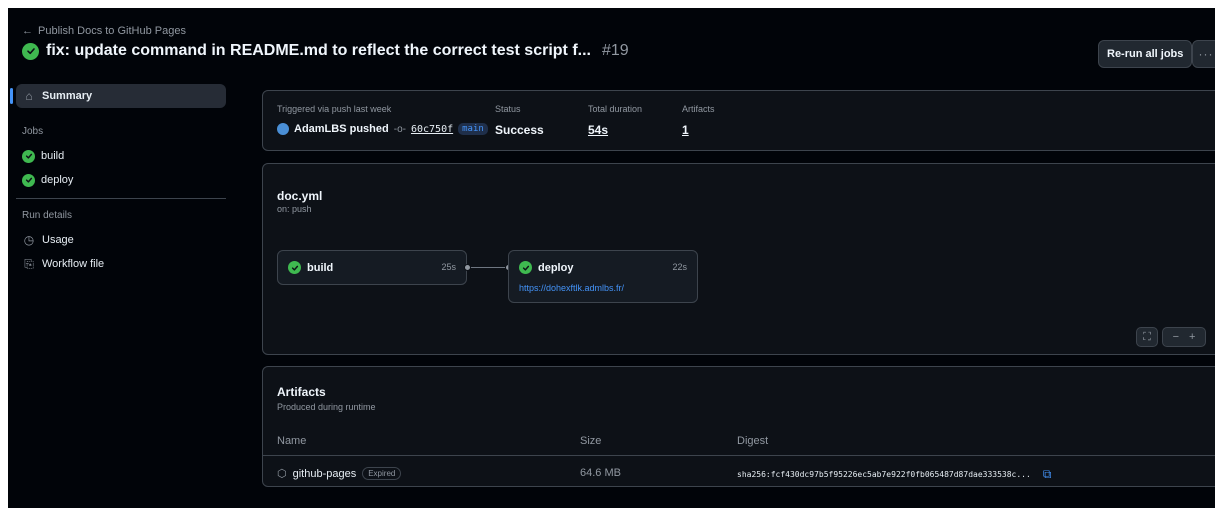 Image resolution: width=1215 pixels, height=508 pixels. Describe the element at coordinates (615, 109) in the screenshot. I see `duration-label: Total duration` at that location.